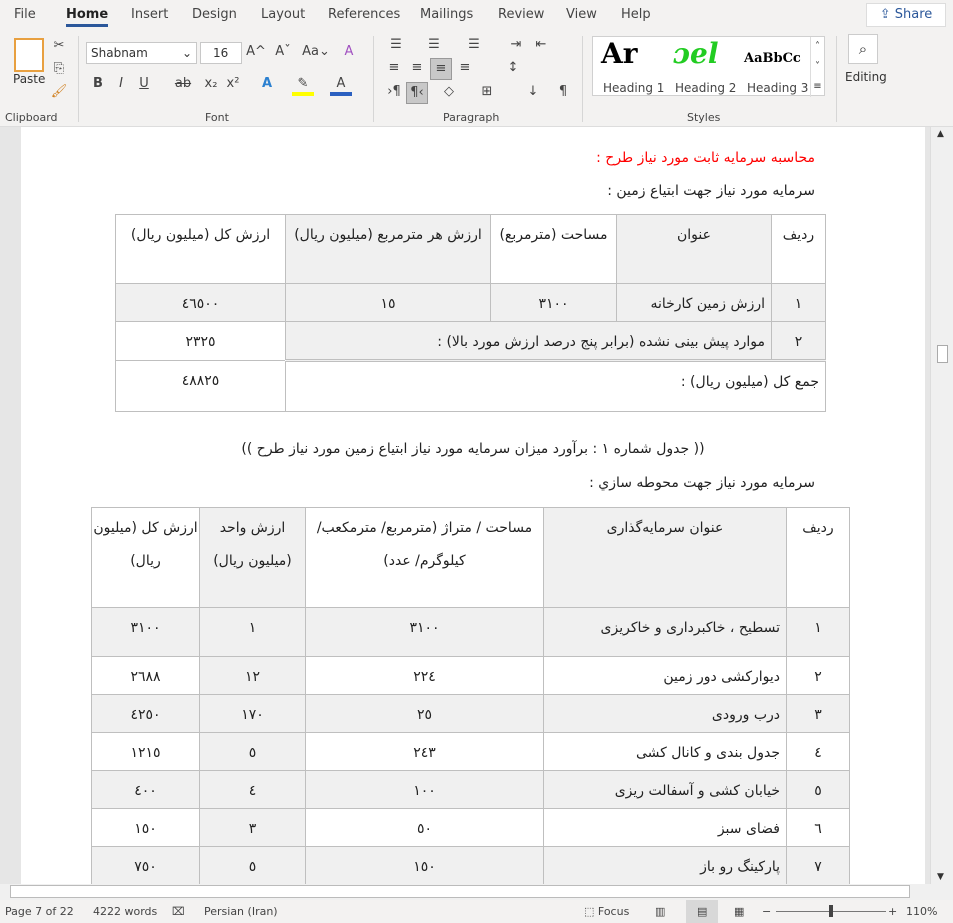  What do you see at coordinates (349, 53) in the screenshot?
I see `clear-formatting-icon: A` at bounding box center [349, 53].